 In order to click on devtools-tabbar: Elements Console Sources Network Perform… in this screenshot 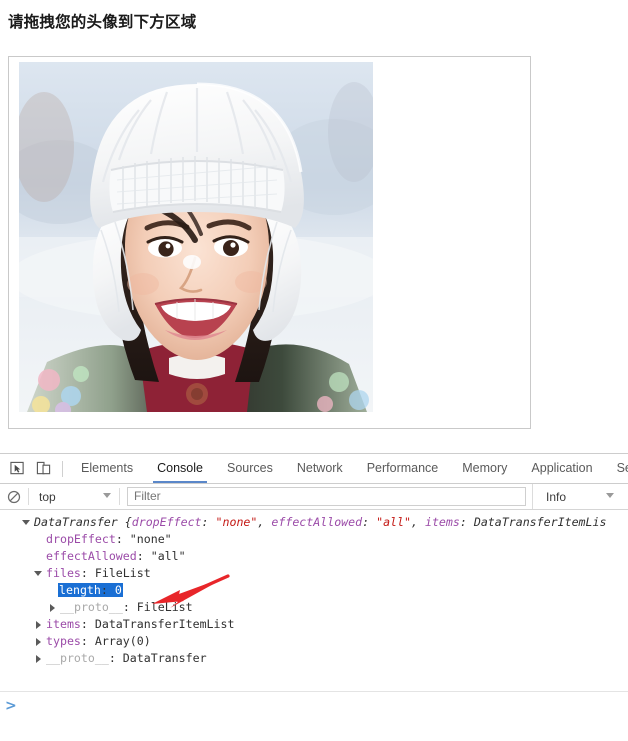, I will do `click(314, 469)`.